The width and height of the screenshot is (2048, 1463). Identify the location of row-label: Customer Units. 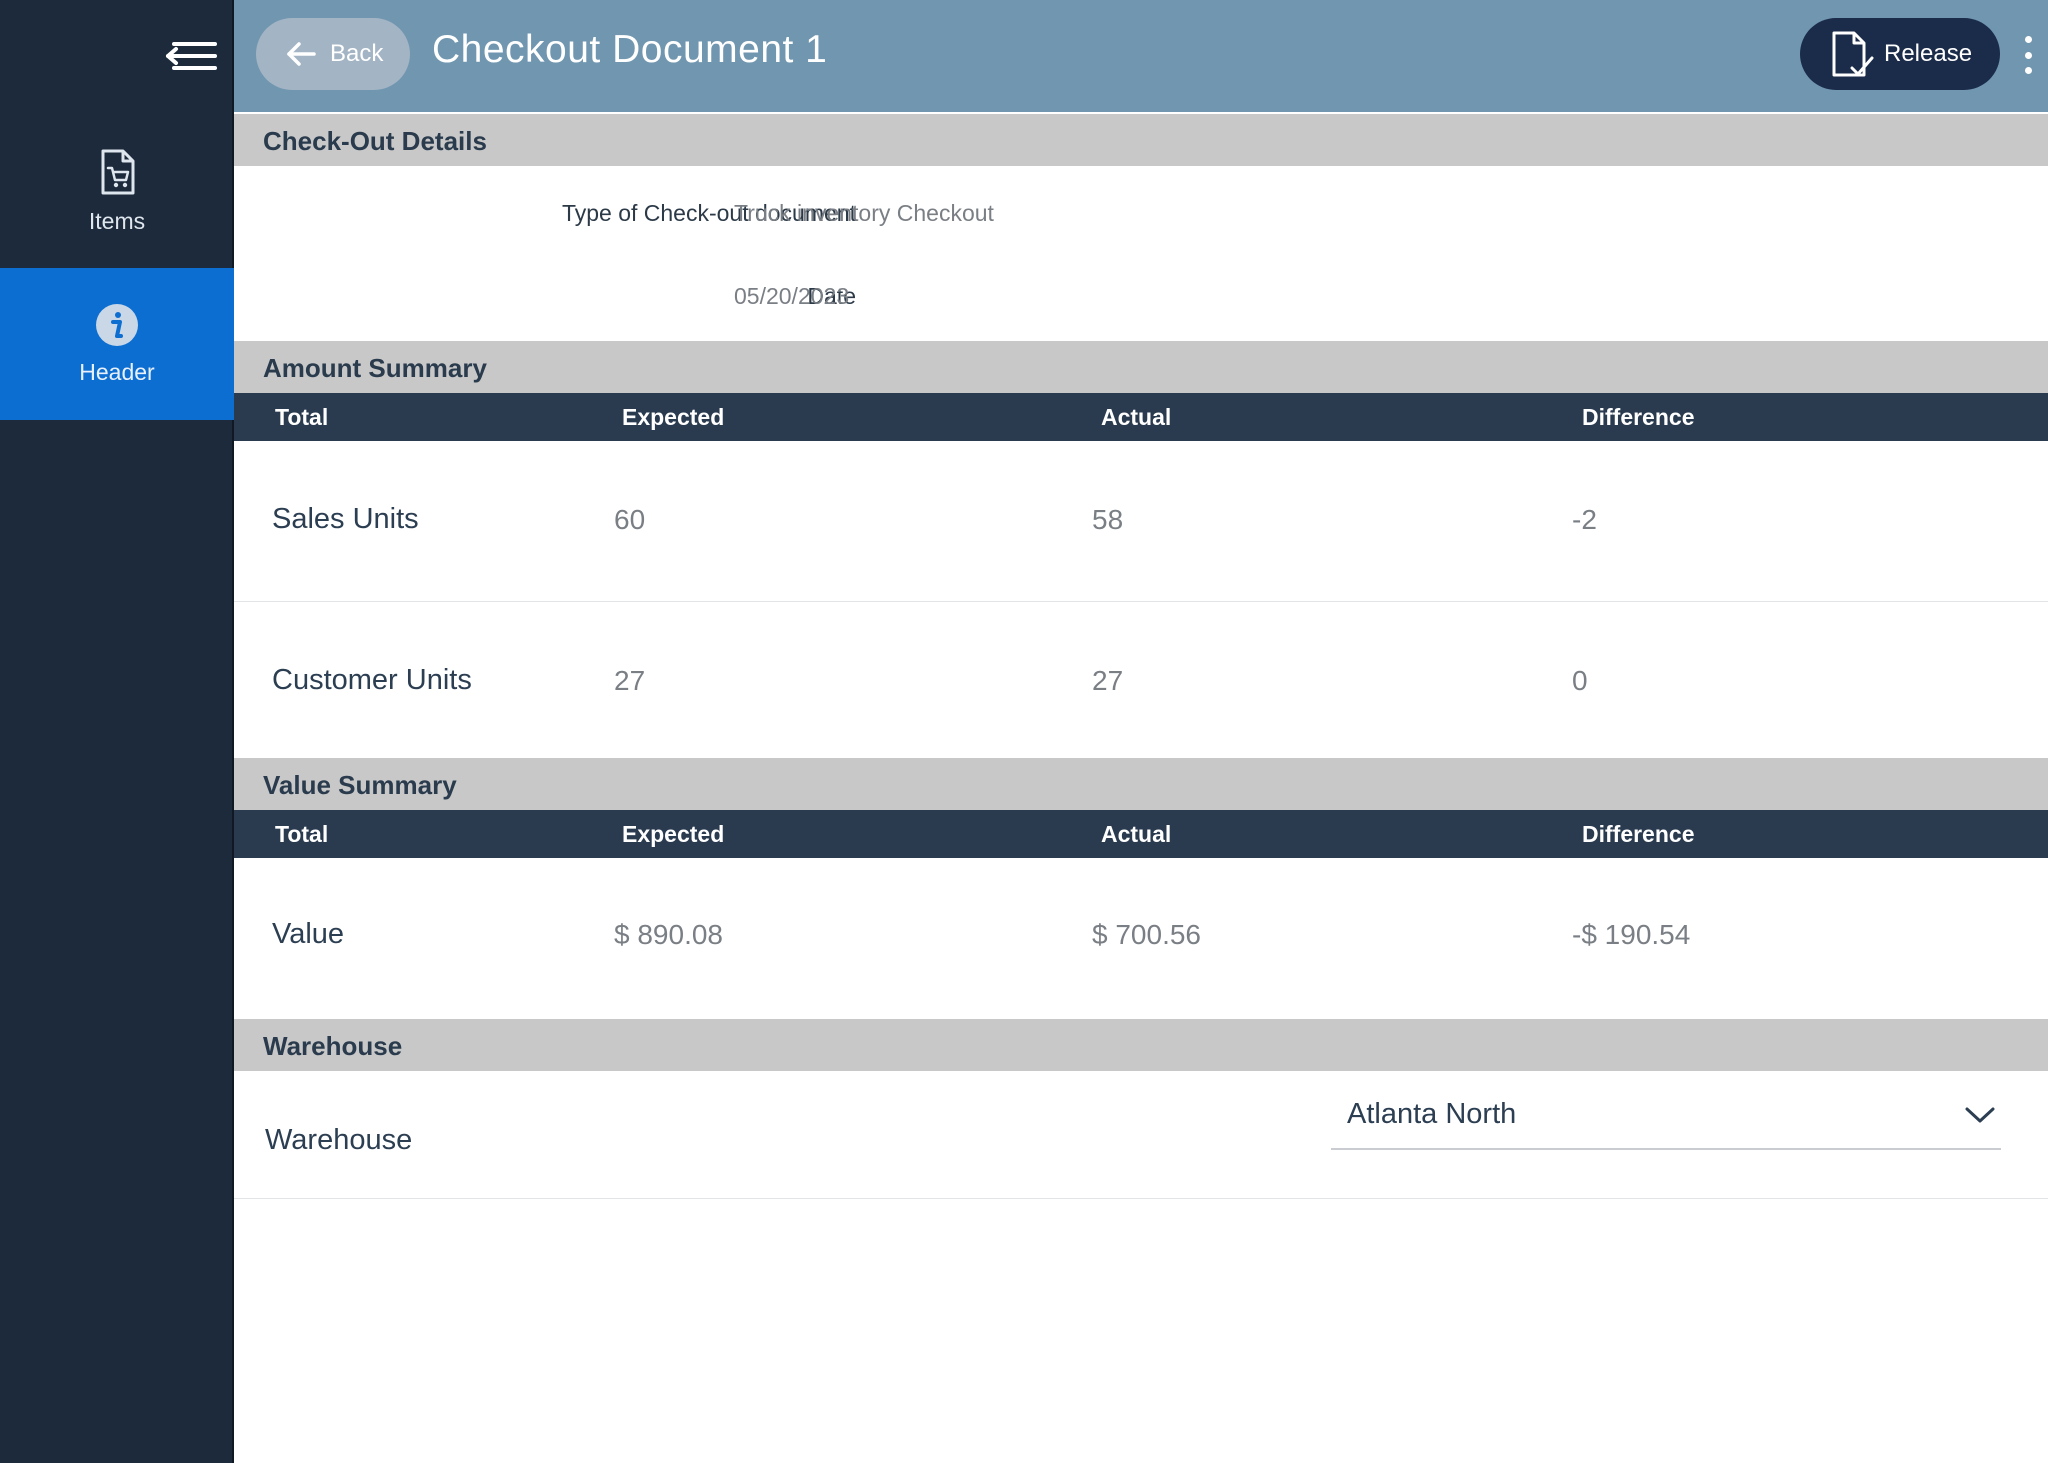
(372, 680).